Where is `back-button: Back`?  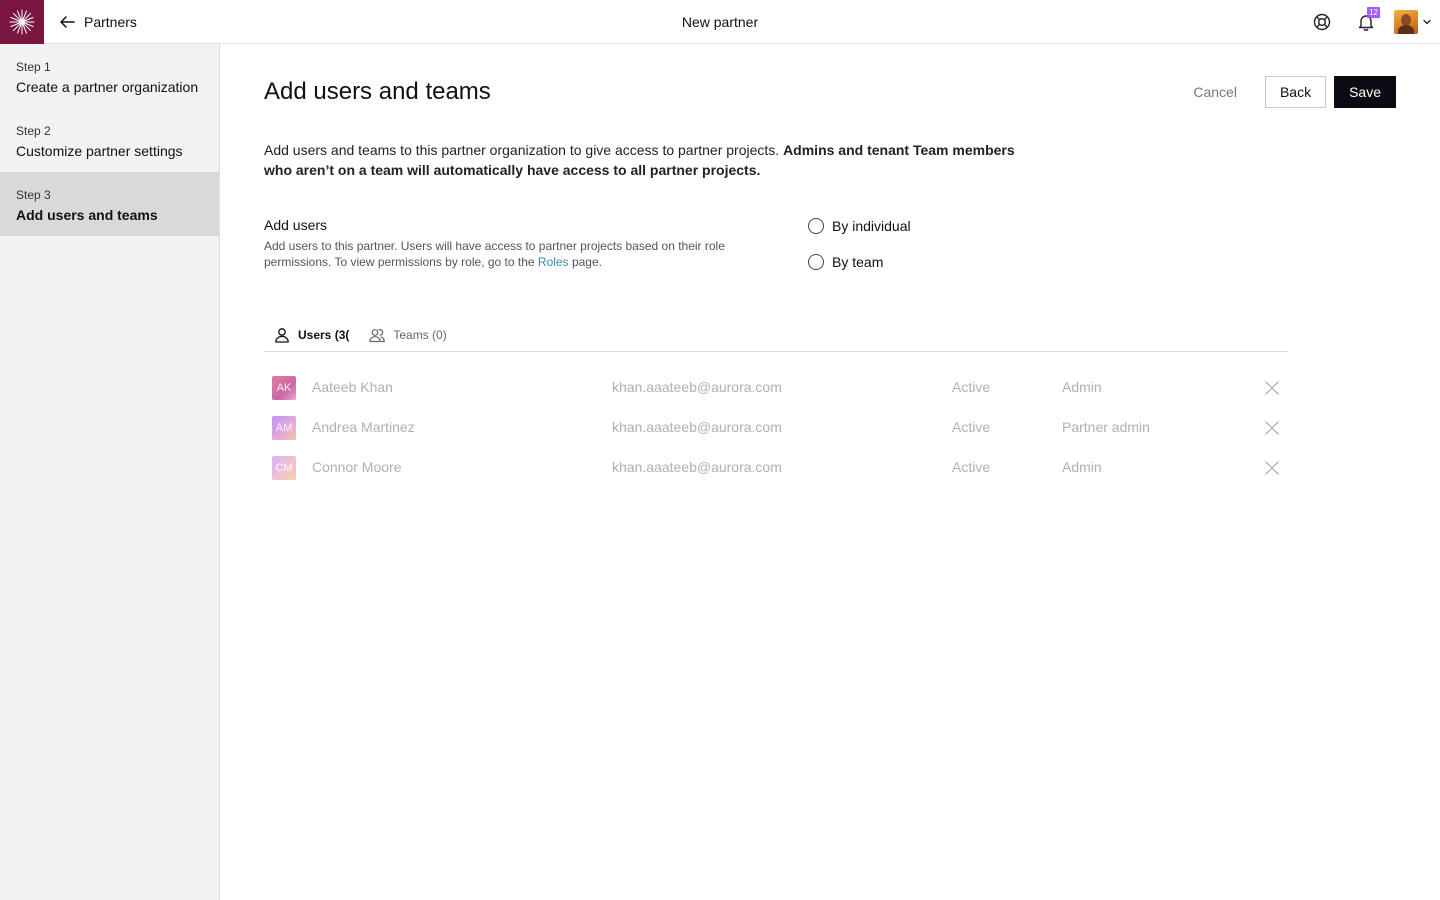 back-button: Back is located at coordinates (1295, 92).